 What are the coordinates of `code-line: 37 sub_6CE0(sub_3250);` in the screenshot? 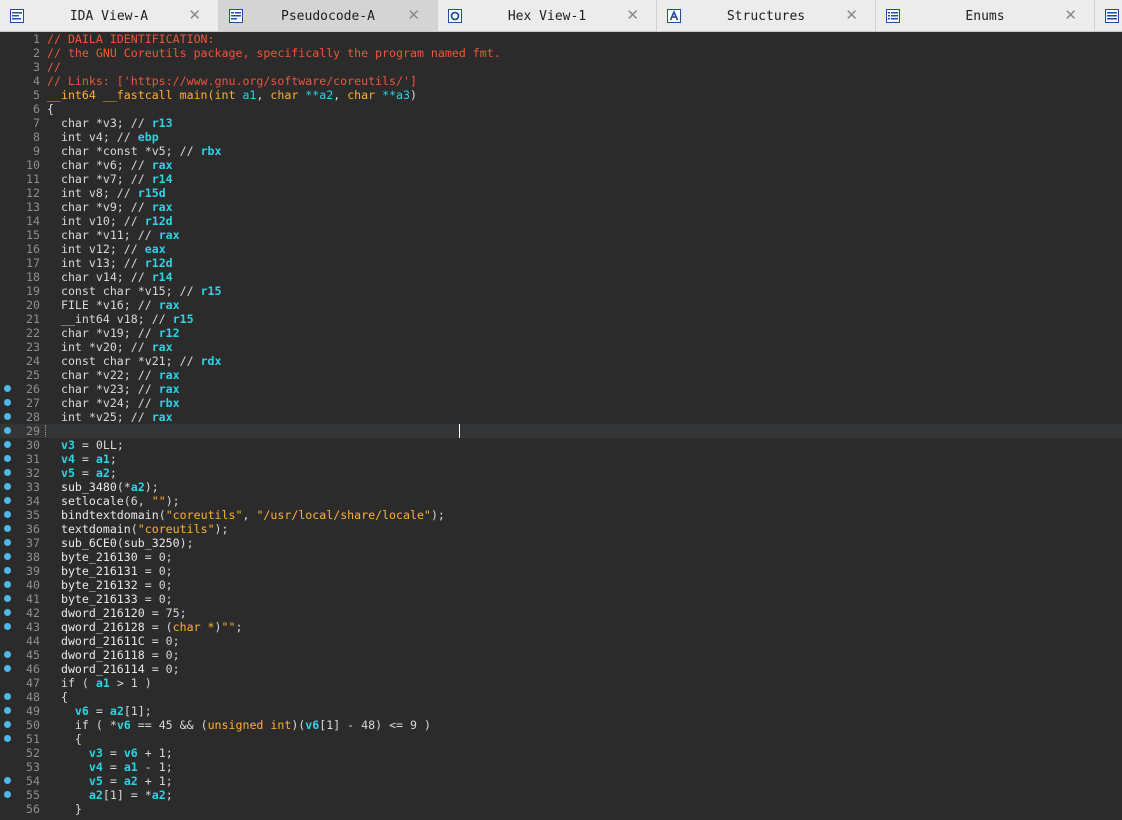 It's located at (561, 543).